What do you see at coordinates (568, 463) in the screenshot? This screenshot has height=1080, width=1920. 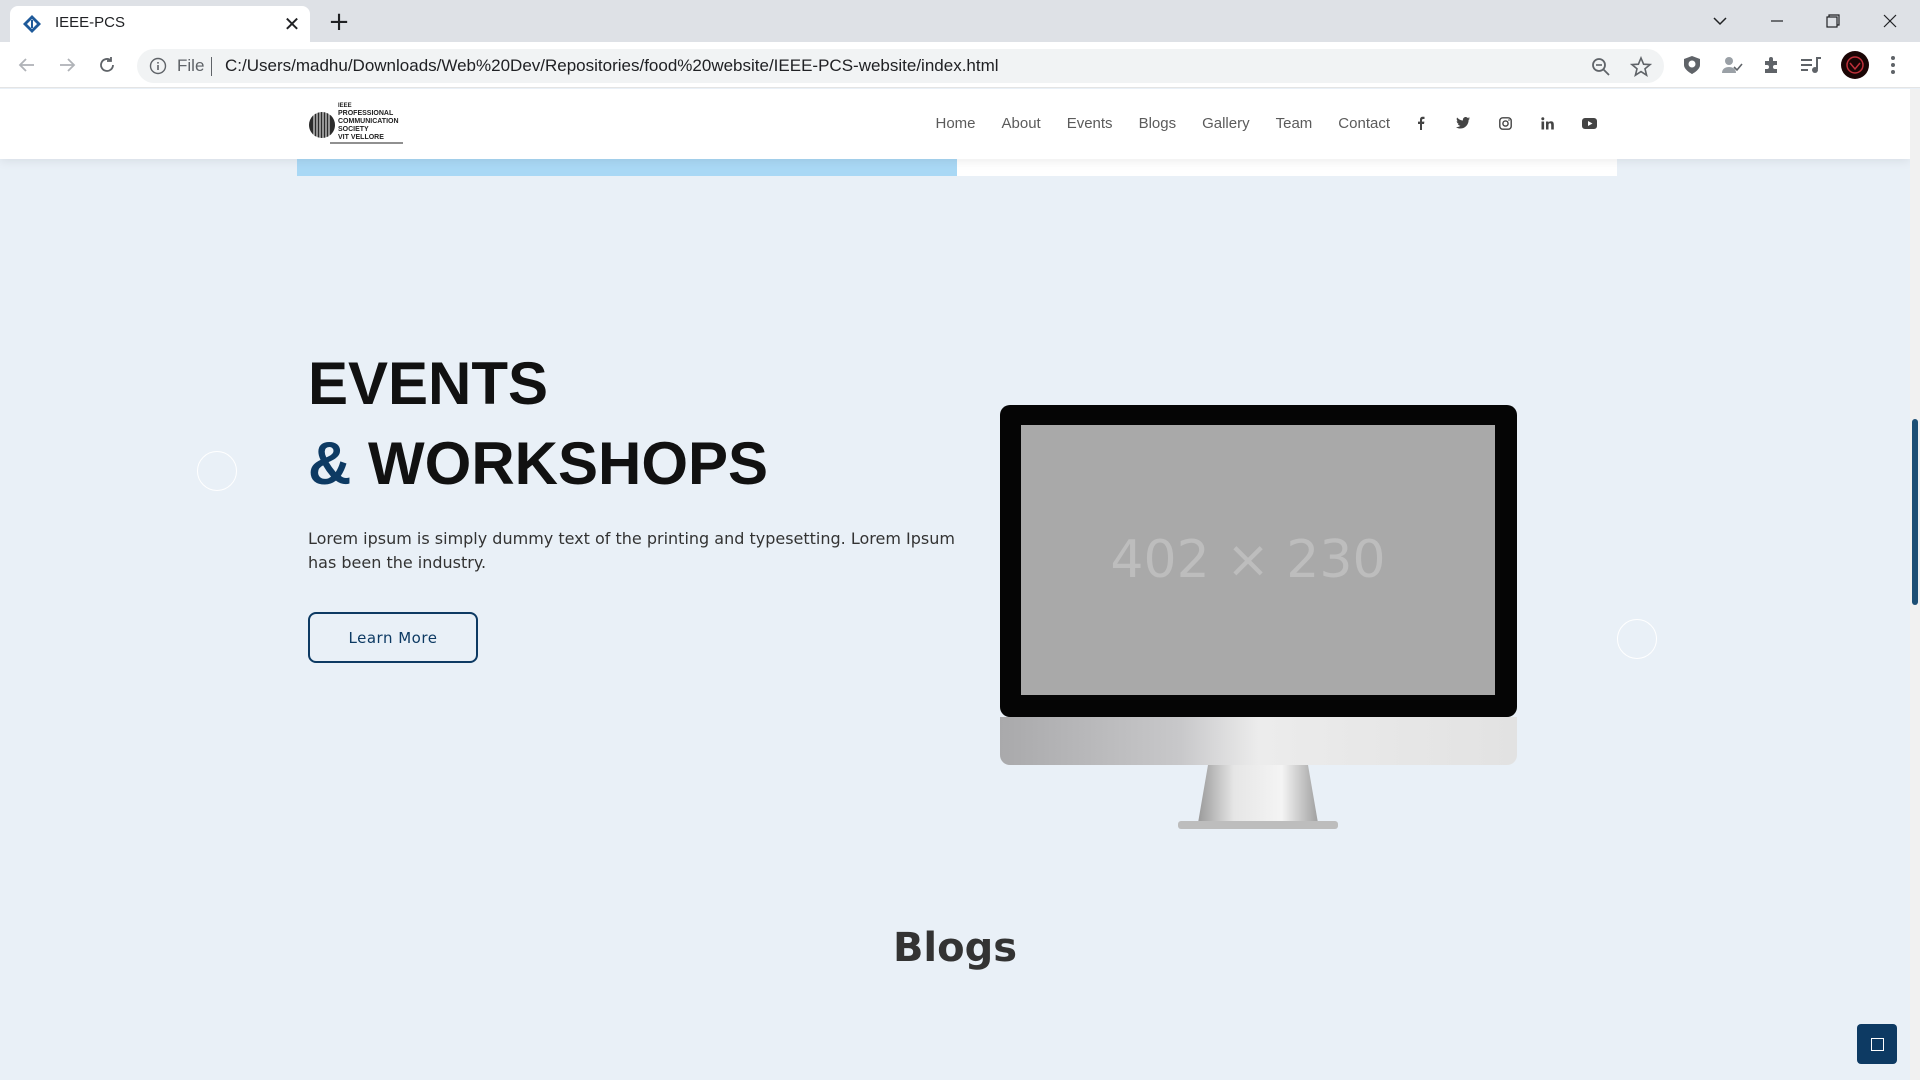 I see `hero-title-line2: WORKSHOPS` at bounding box center [568, 463].